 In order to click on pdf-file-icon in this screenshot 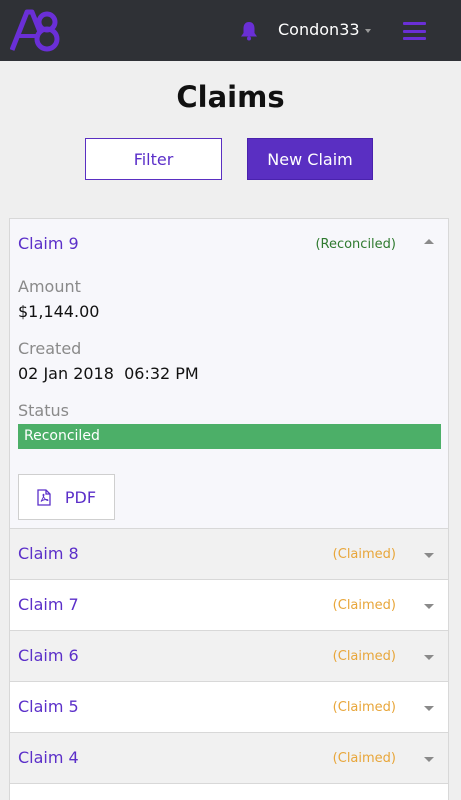, I will do `click(44, 497)`.